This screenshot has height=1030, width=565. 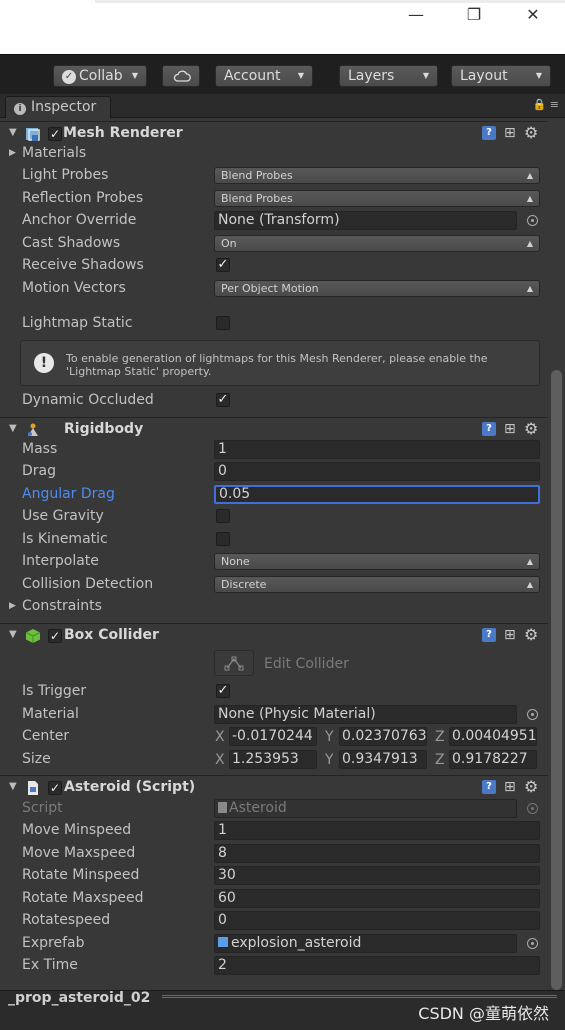 I want to click on exprefab-field: explosion_asteroid, so click(x=365, y=943).